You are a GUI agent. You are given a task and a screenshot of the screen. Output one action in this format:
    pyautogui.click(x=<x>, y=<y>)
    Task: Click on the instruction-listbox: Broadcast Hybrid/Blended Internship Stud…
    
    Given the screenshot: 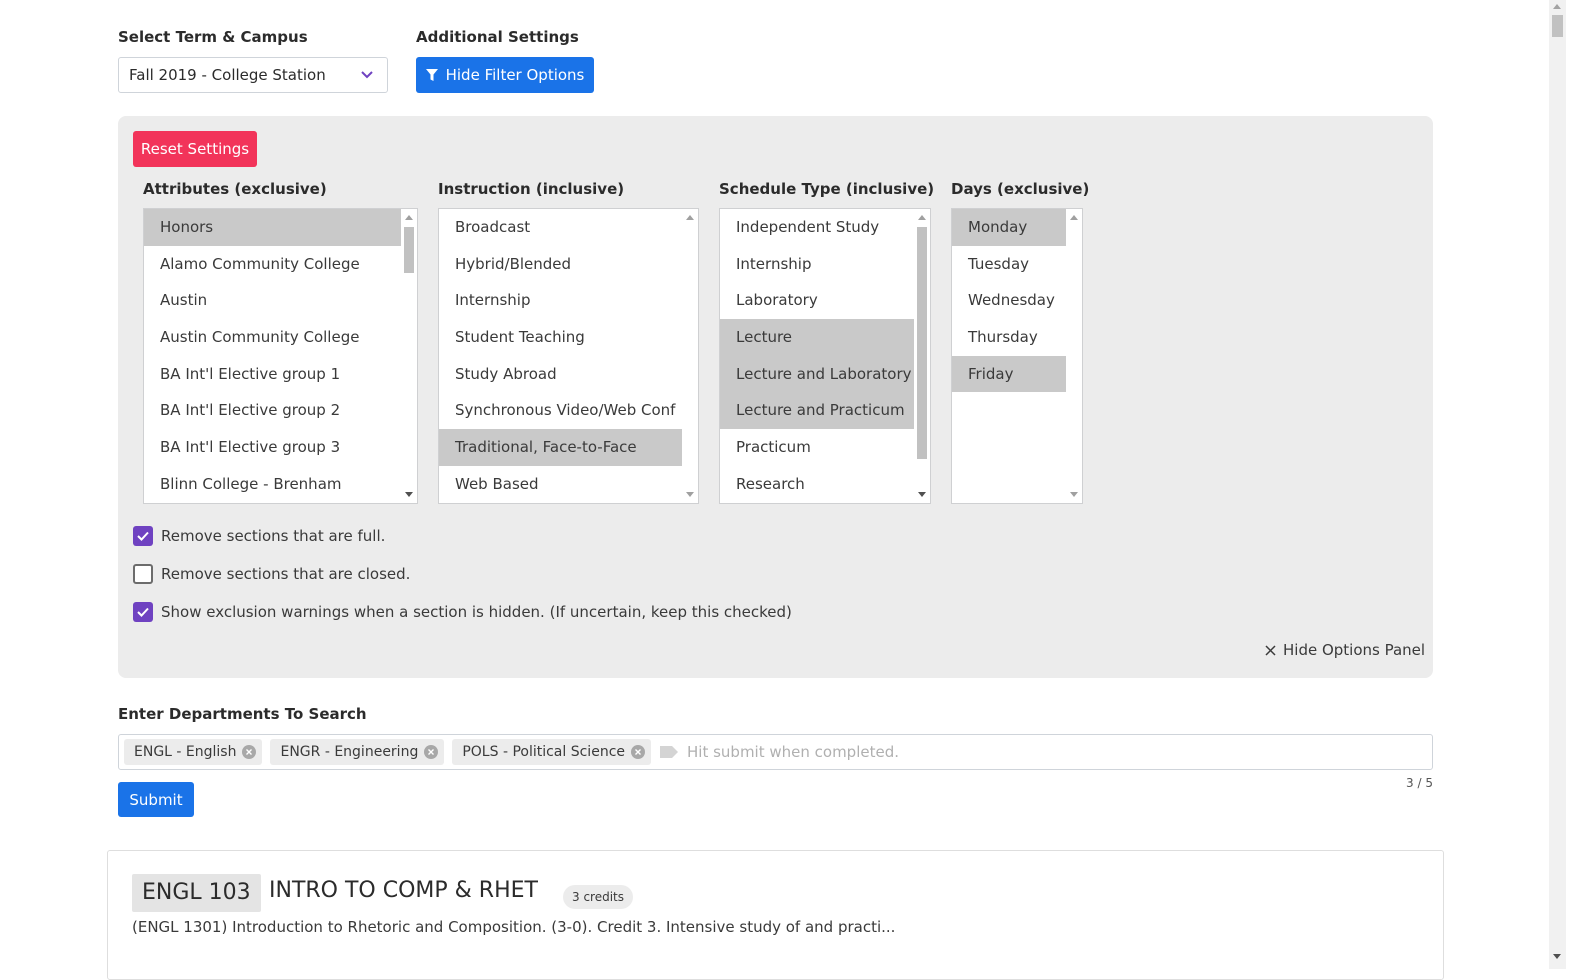 What is the action you would take?
    pyautogui.click(x=568, y=356)
    